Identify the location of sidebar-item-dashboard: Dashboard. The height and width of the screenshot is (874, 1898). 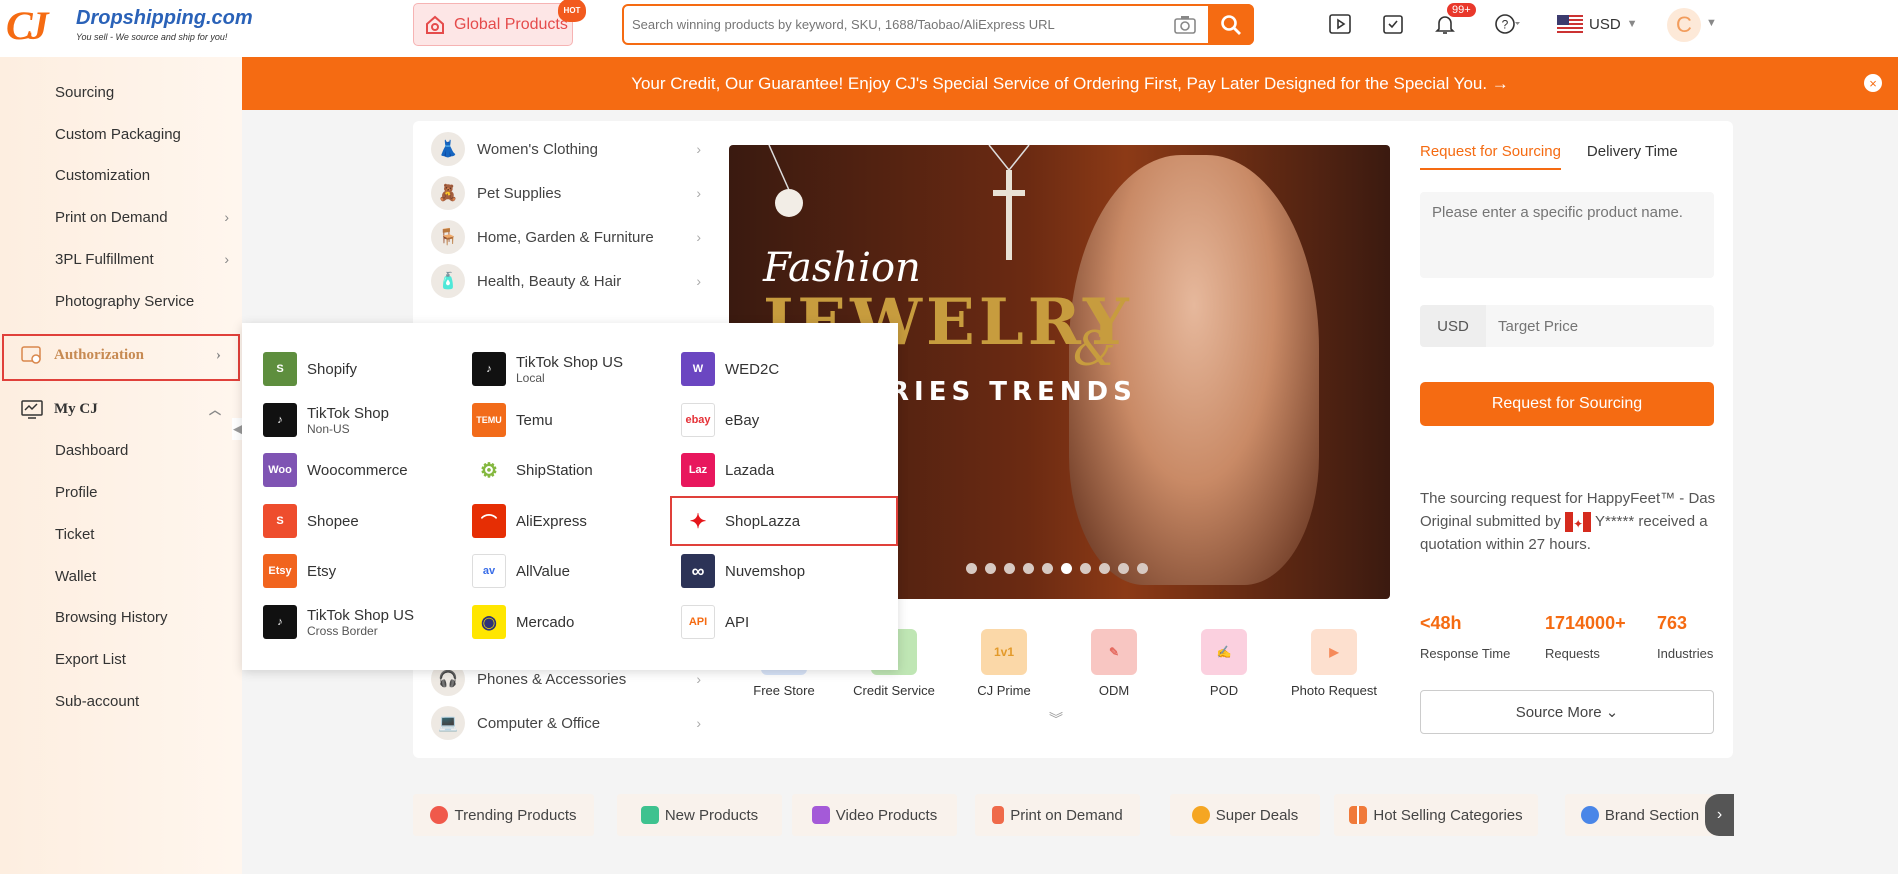
(145, 450).